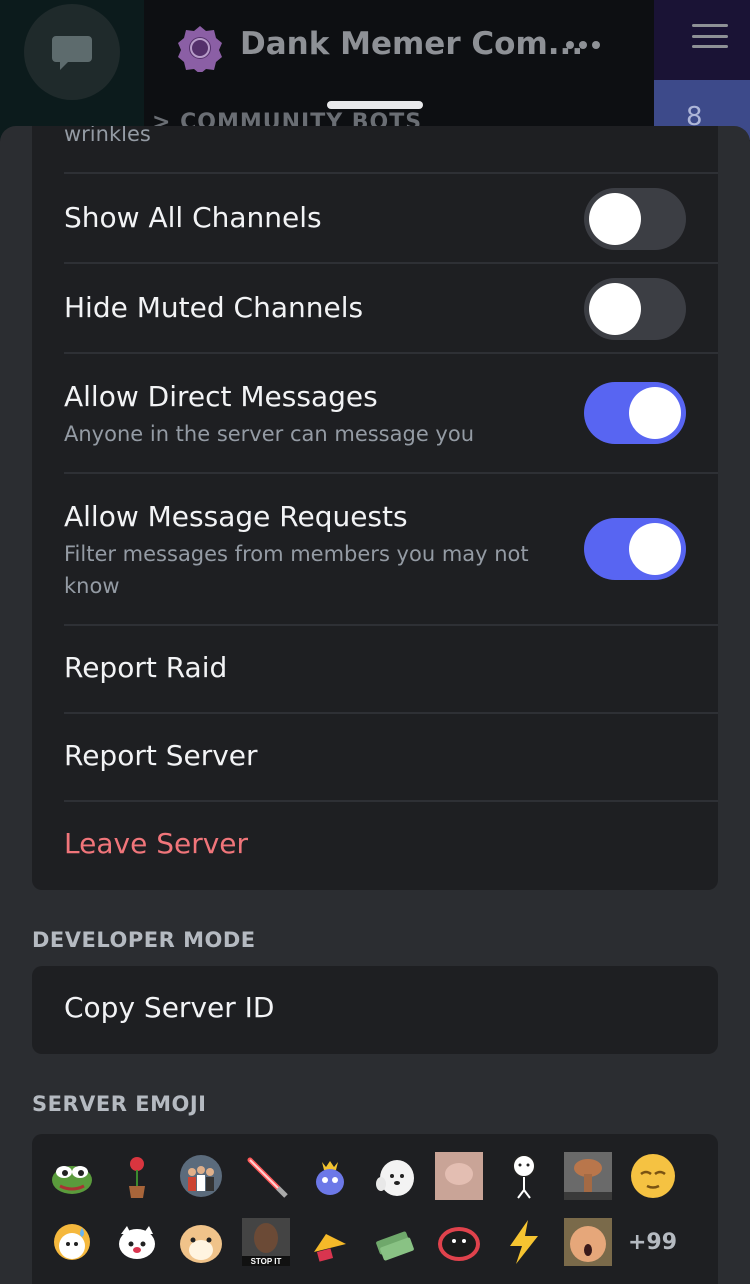 The width and height of the screenshot is (750, 1284). What do you see at coordinates (265, 1242) in the screenshot?
I see `stop-it-meme-emoji: STOP IT` at bounding box center [265, 1242].